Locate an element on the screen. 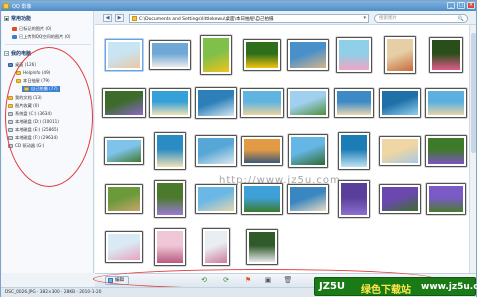  flag-icon is located at coordinates (14, 29).